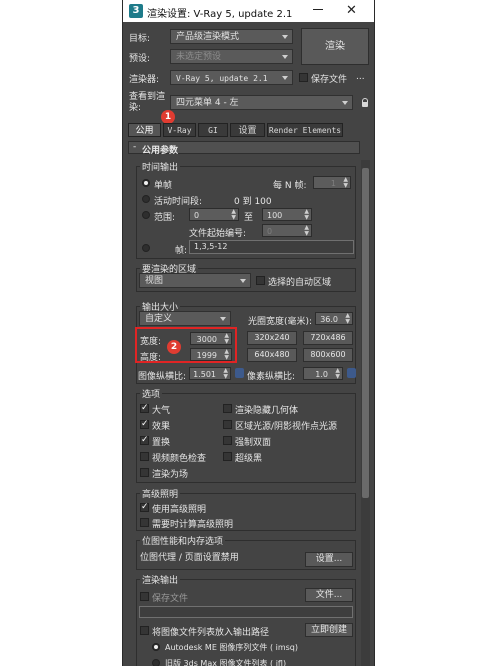 The width and height of the screenshot is (500, 666). What do you see at coordinates (207, 103) in the screenshot?
I see `view-value: 四元菜单 4 - 左` at bounding box center [207, 103].